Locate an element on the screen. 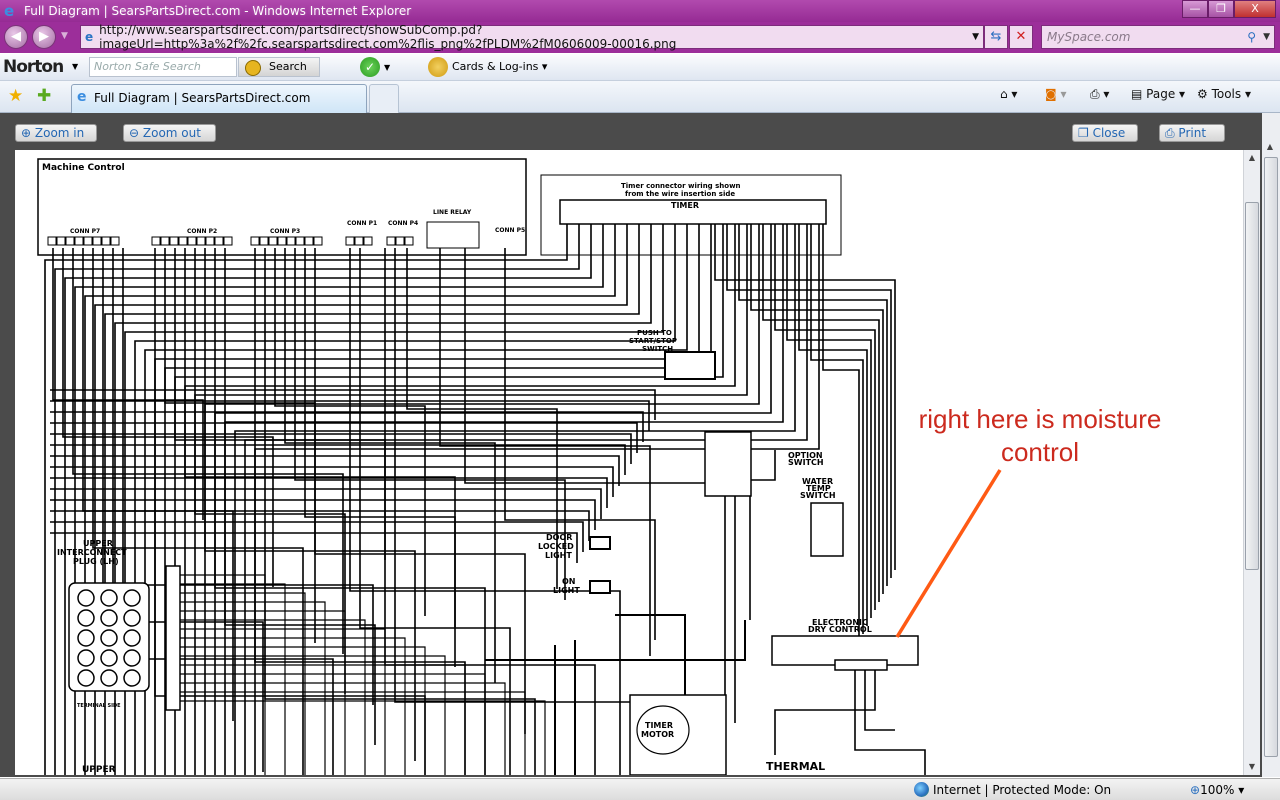  zoom-level: ⊕100% ▾ is located at coordinates (1217, 790).